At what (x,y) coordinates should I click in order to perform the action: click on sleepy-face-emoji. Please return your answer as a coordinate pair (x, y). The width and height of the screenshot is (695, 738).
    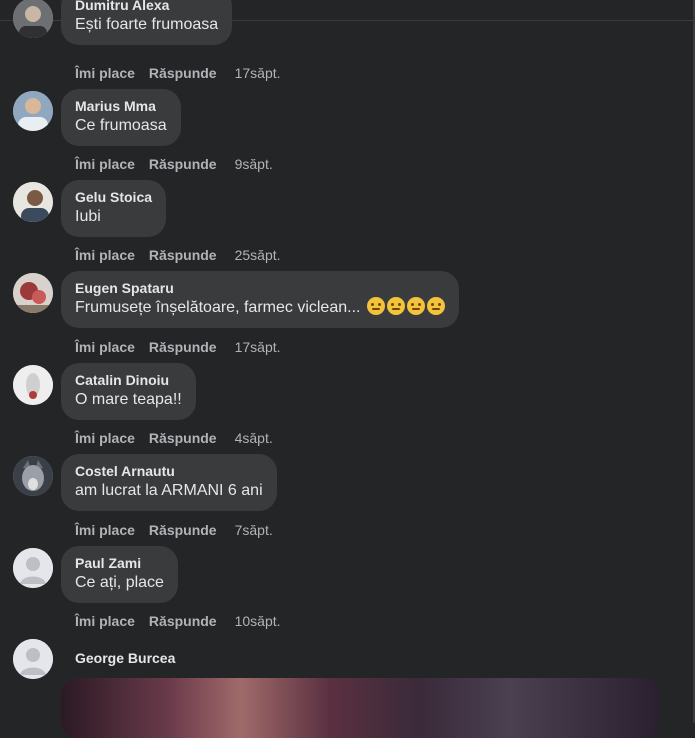
    Looking at the image, I should click on (415, 306).